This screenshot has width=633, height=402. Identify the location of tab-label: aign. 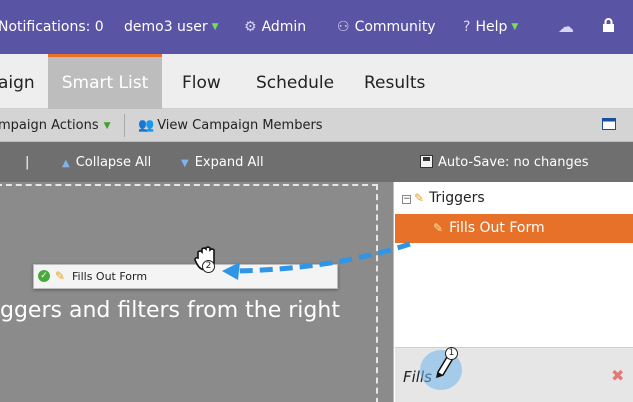
(17, 83).